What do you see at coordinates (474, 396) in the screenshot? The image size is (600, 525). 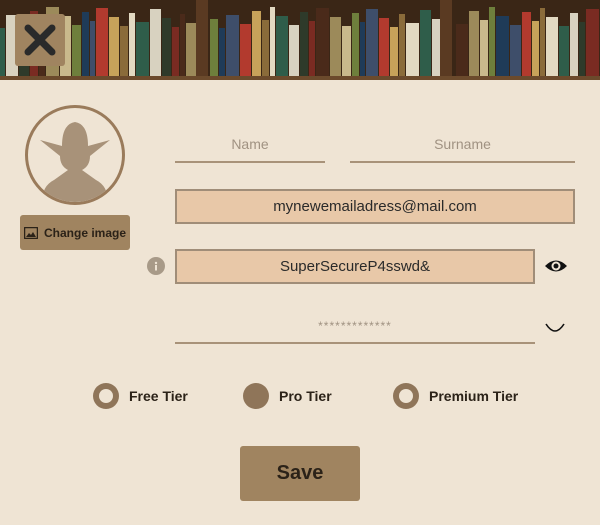 I see `radio-premium-tier-label: Premium Tier` at bounding box center [474, 396].